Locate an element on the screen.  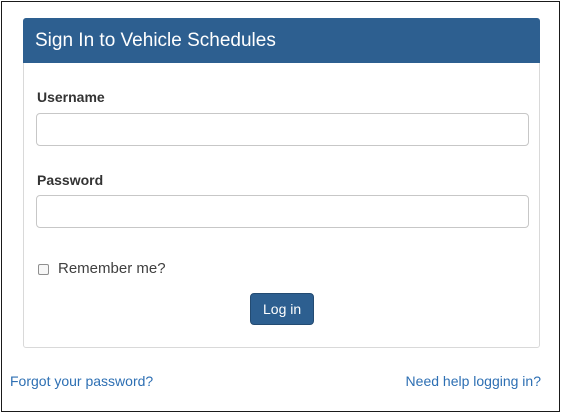
remember-me-checkbox is located at coordinates (43, 269).